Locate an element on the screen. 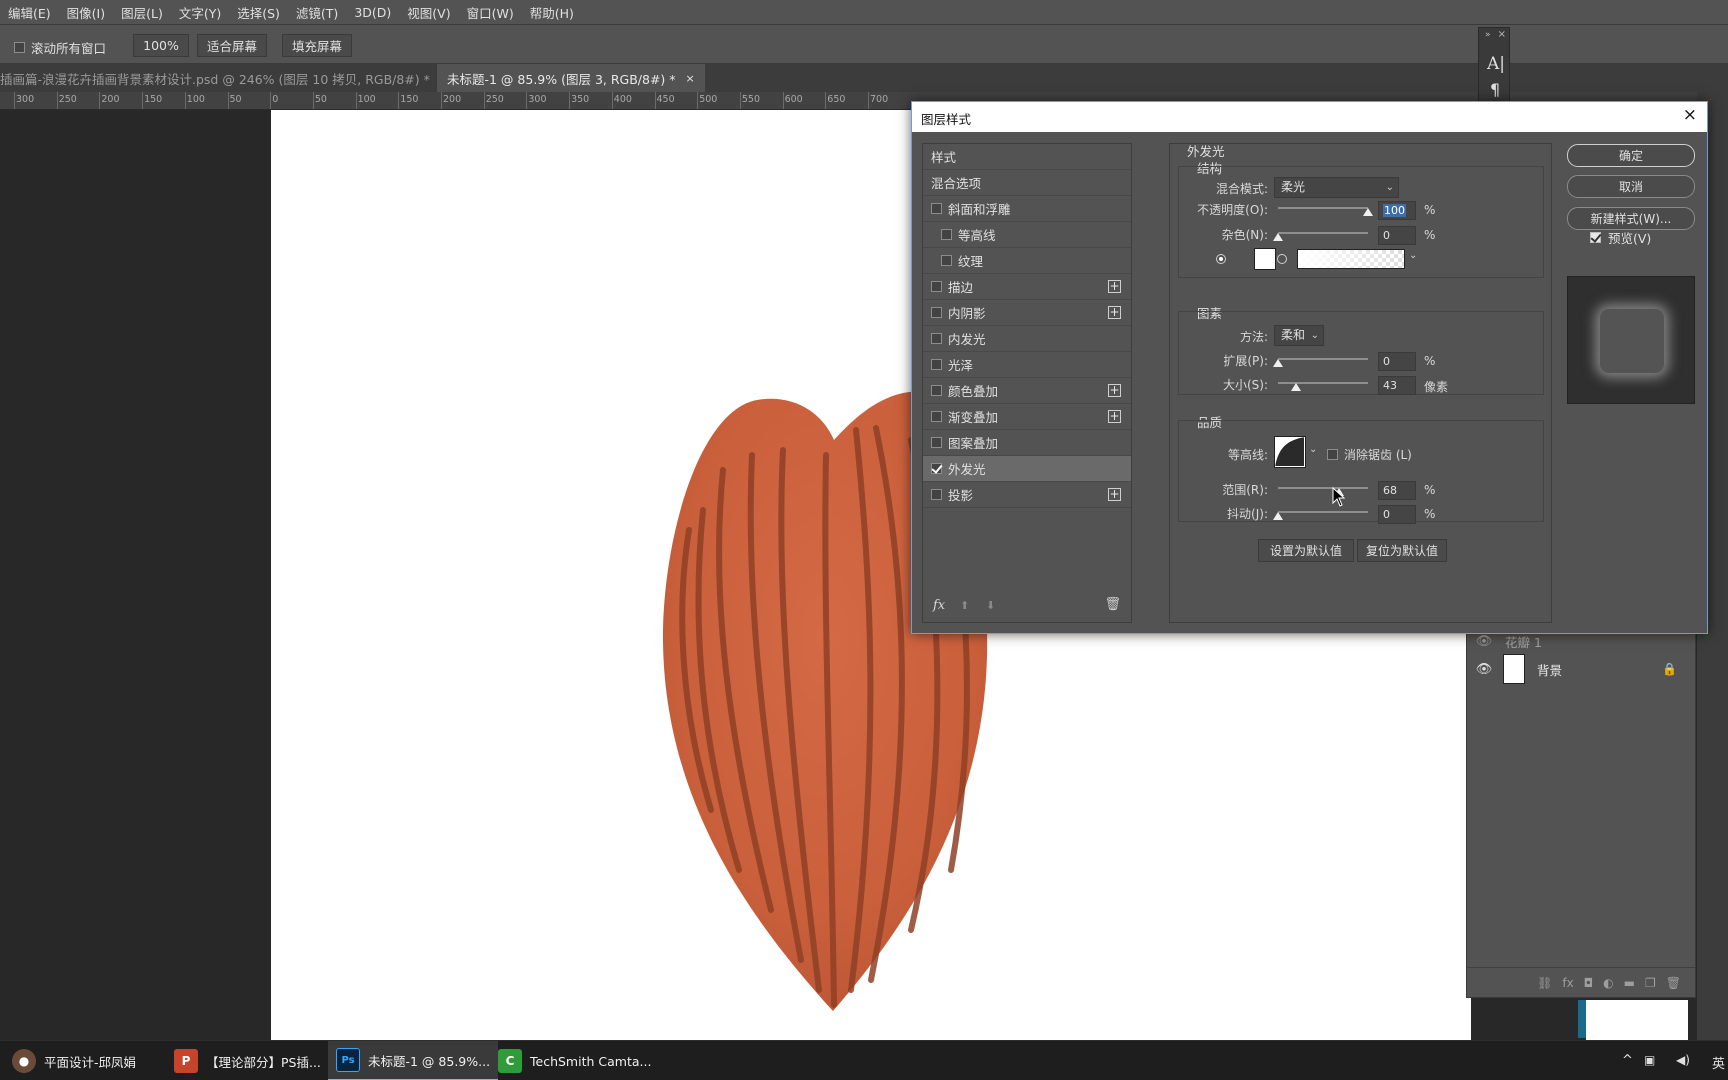  taskbar-item-chat: ● 平面设计-邱凤娟 is located at coordinates (74, 1060).